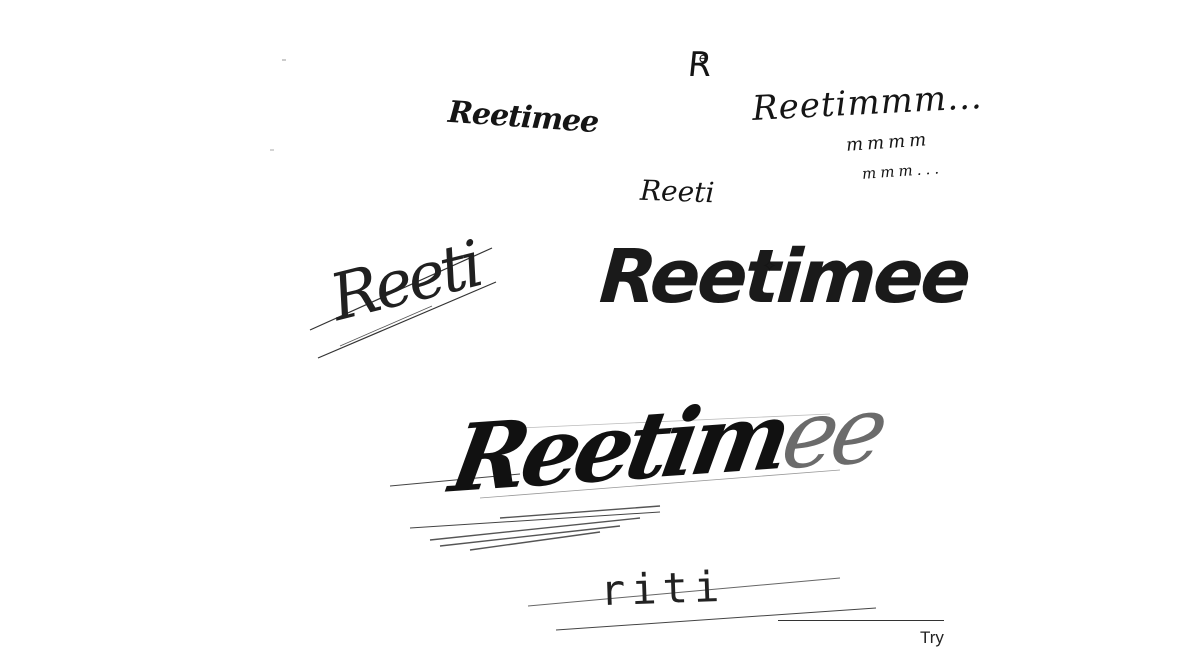 This screenshot has width=1200, height=653. What do you see at coordinates (932, 637) in the screenshot?
I see `try-label: Try` at bounding box center [932, 637].